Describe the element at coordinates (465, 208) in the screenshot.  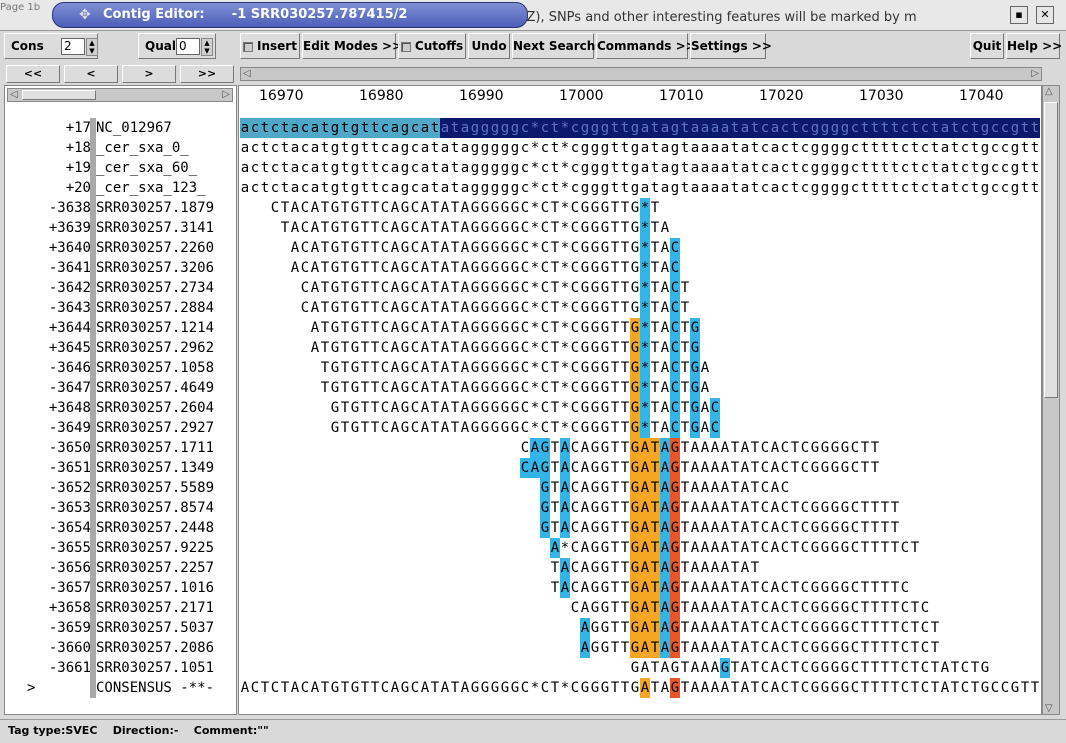
I see `sequence-text: C T A C A T G T G T T C A G C A T A T A G G G G G C * C T * C G G G T T G * T` at that location.